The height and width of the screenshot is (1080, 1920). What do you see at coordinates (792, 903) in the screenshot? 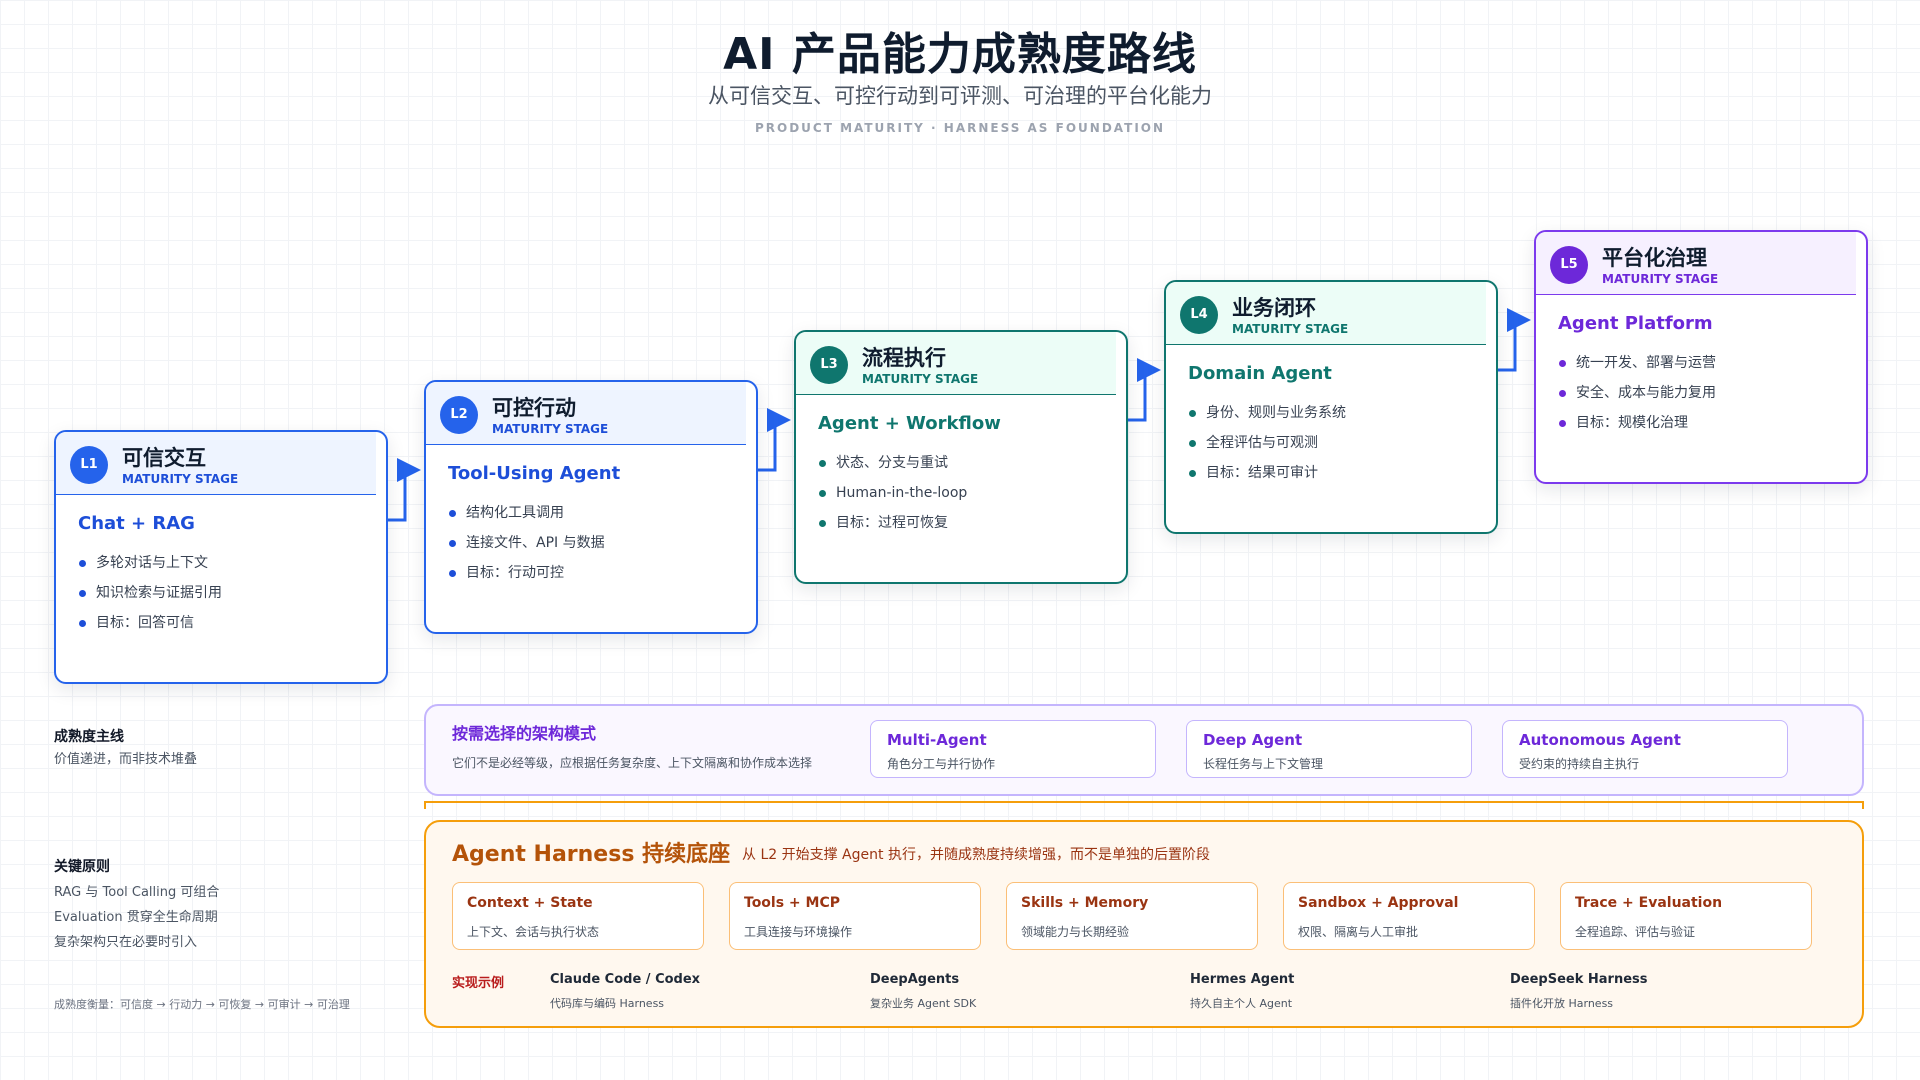
I see `component-name: Tools + MCP` at bounding box center [792, 903].